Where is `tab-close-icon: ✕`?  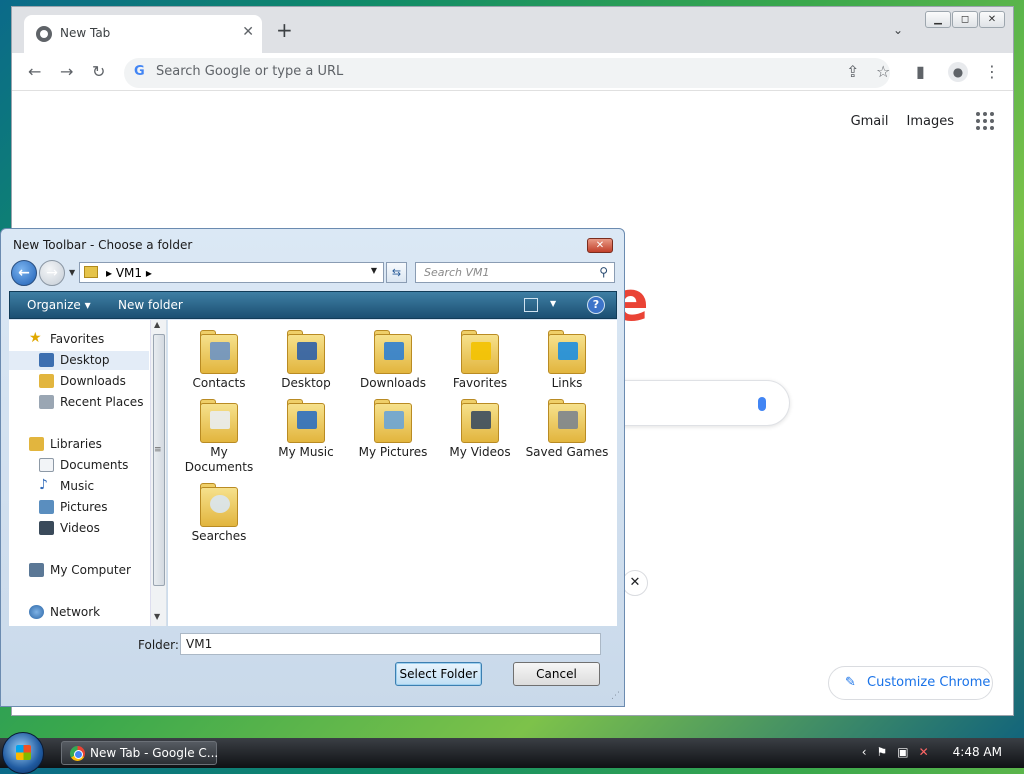
tab-close-icon: ✕ is located at coordinates (248, 32).